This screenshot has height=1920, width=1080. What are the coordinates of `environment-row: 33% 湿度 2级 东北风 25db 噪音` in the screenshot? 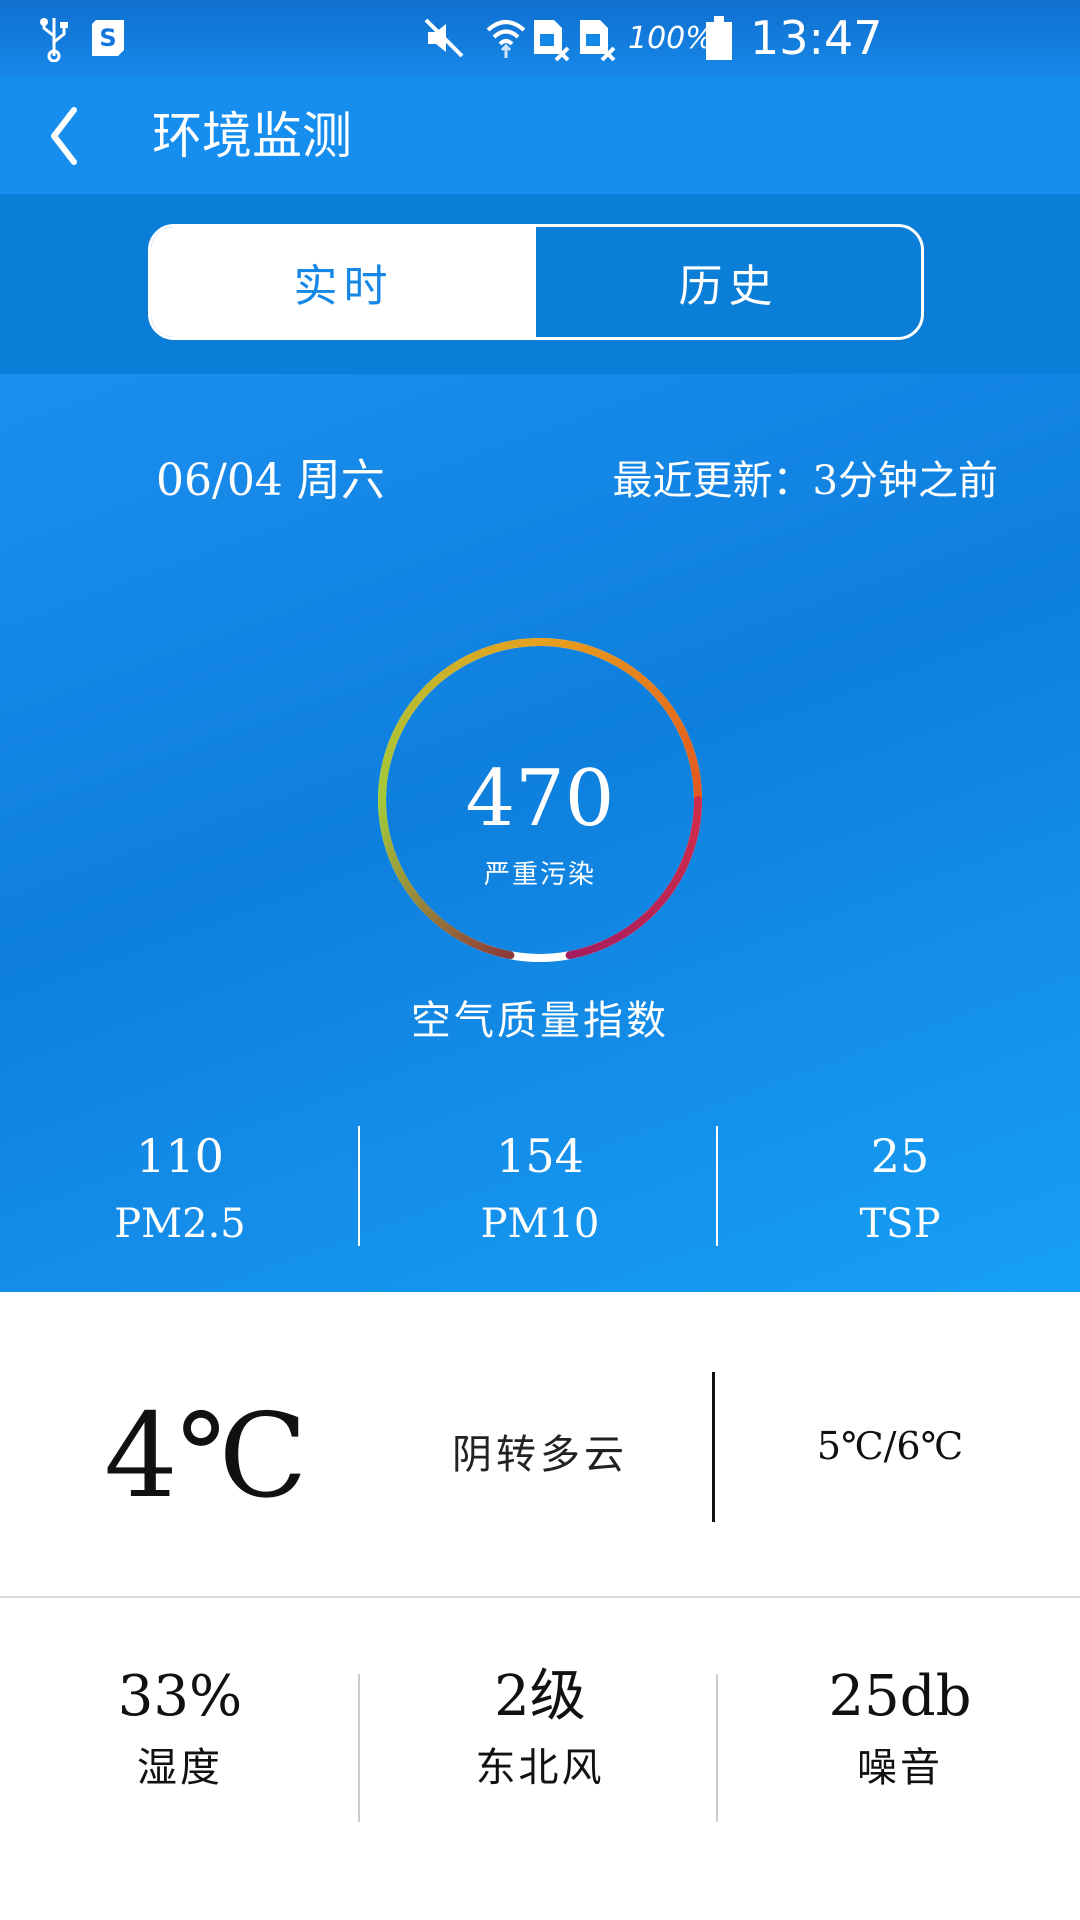 It's located at (540, 1750).